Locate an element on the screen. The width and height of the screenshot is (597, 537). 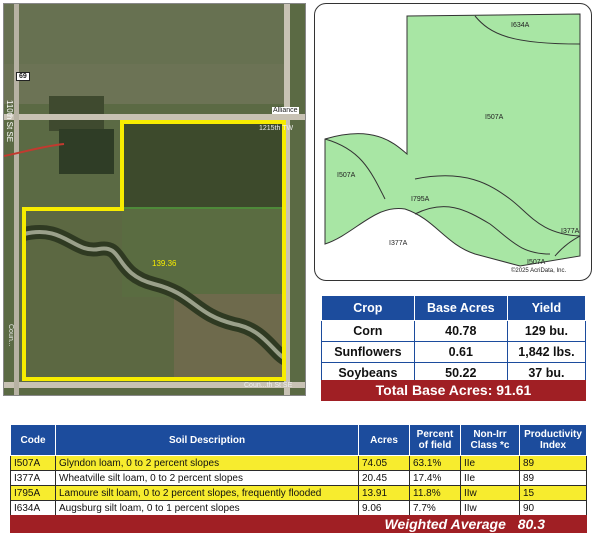
percent-cell: 63.1% is located at coordinates (435, 463).